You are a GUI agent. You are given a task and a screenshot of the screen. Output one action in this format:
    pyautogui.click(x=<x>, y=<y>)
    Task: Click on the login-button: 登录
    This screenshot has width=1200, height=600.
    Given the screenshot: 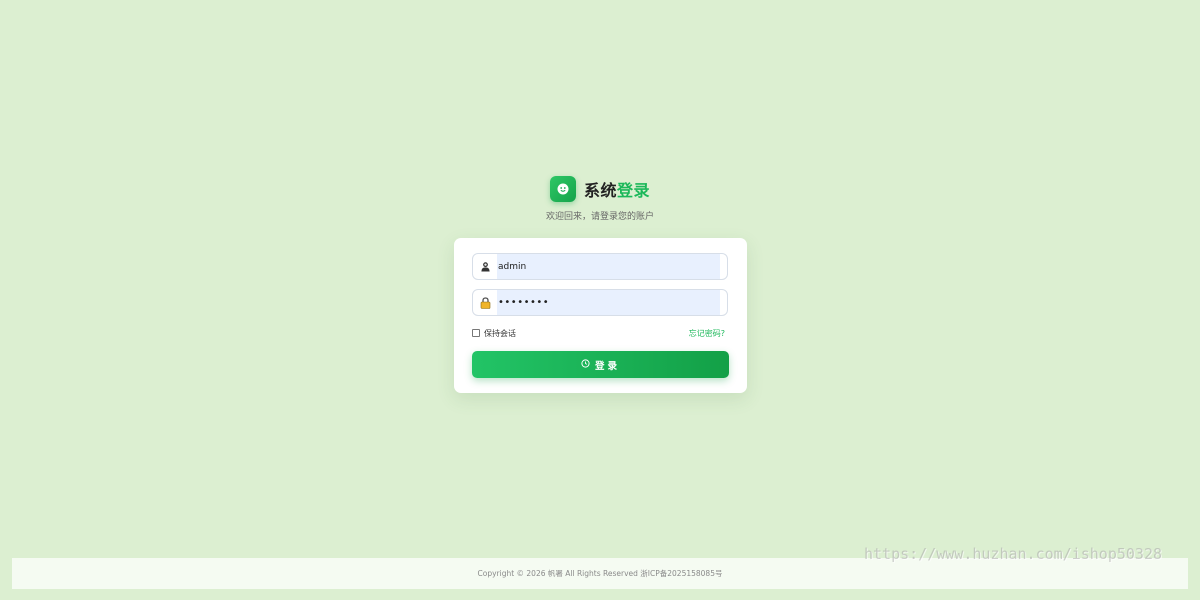 What is the action you would take?
    pyautogui.click(x=600, y=364)
    